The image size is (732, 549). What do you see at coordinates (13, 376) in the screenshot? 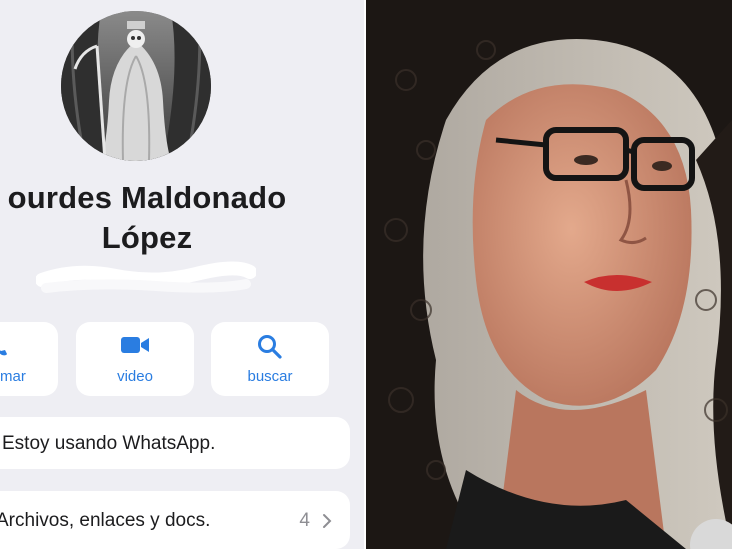
I see `call-button-label: mar` at bounding box center [13, 376].